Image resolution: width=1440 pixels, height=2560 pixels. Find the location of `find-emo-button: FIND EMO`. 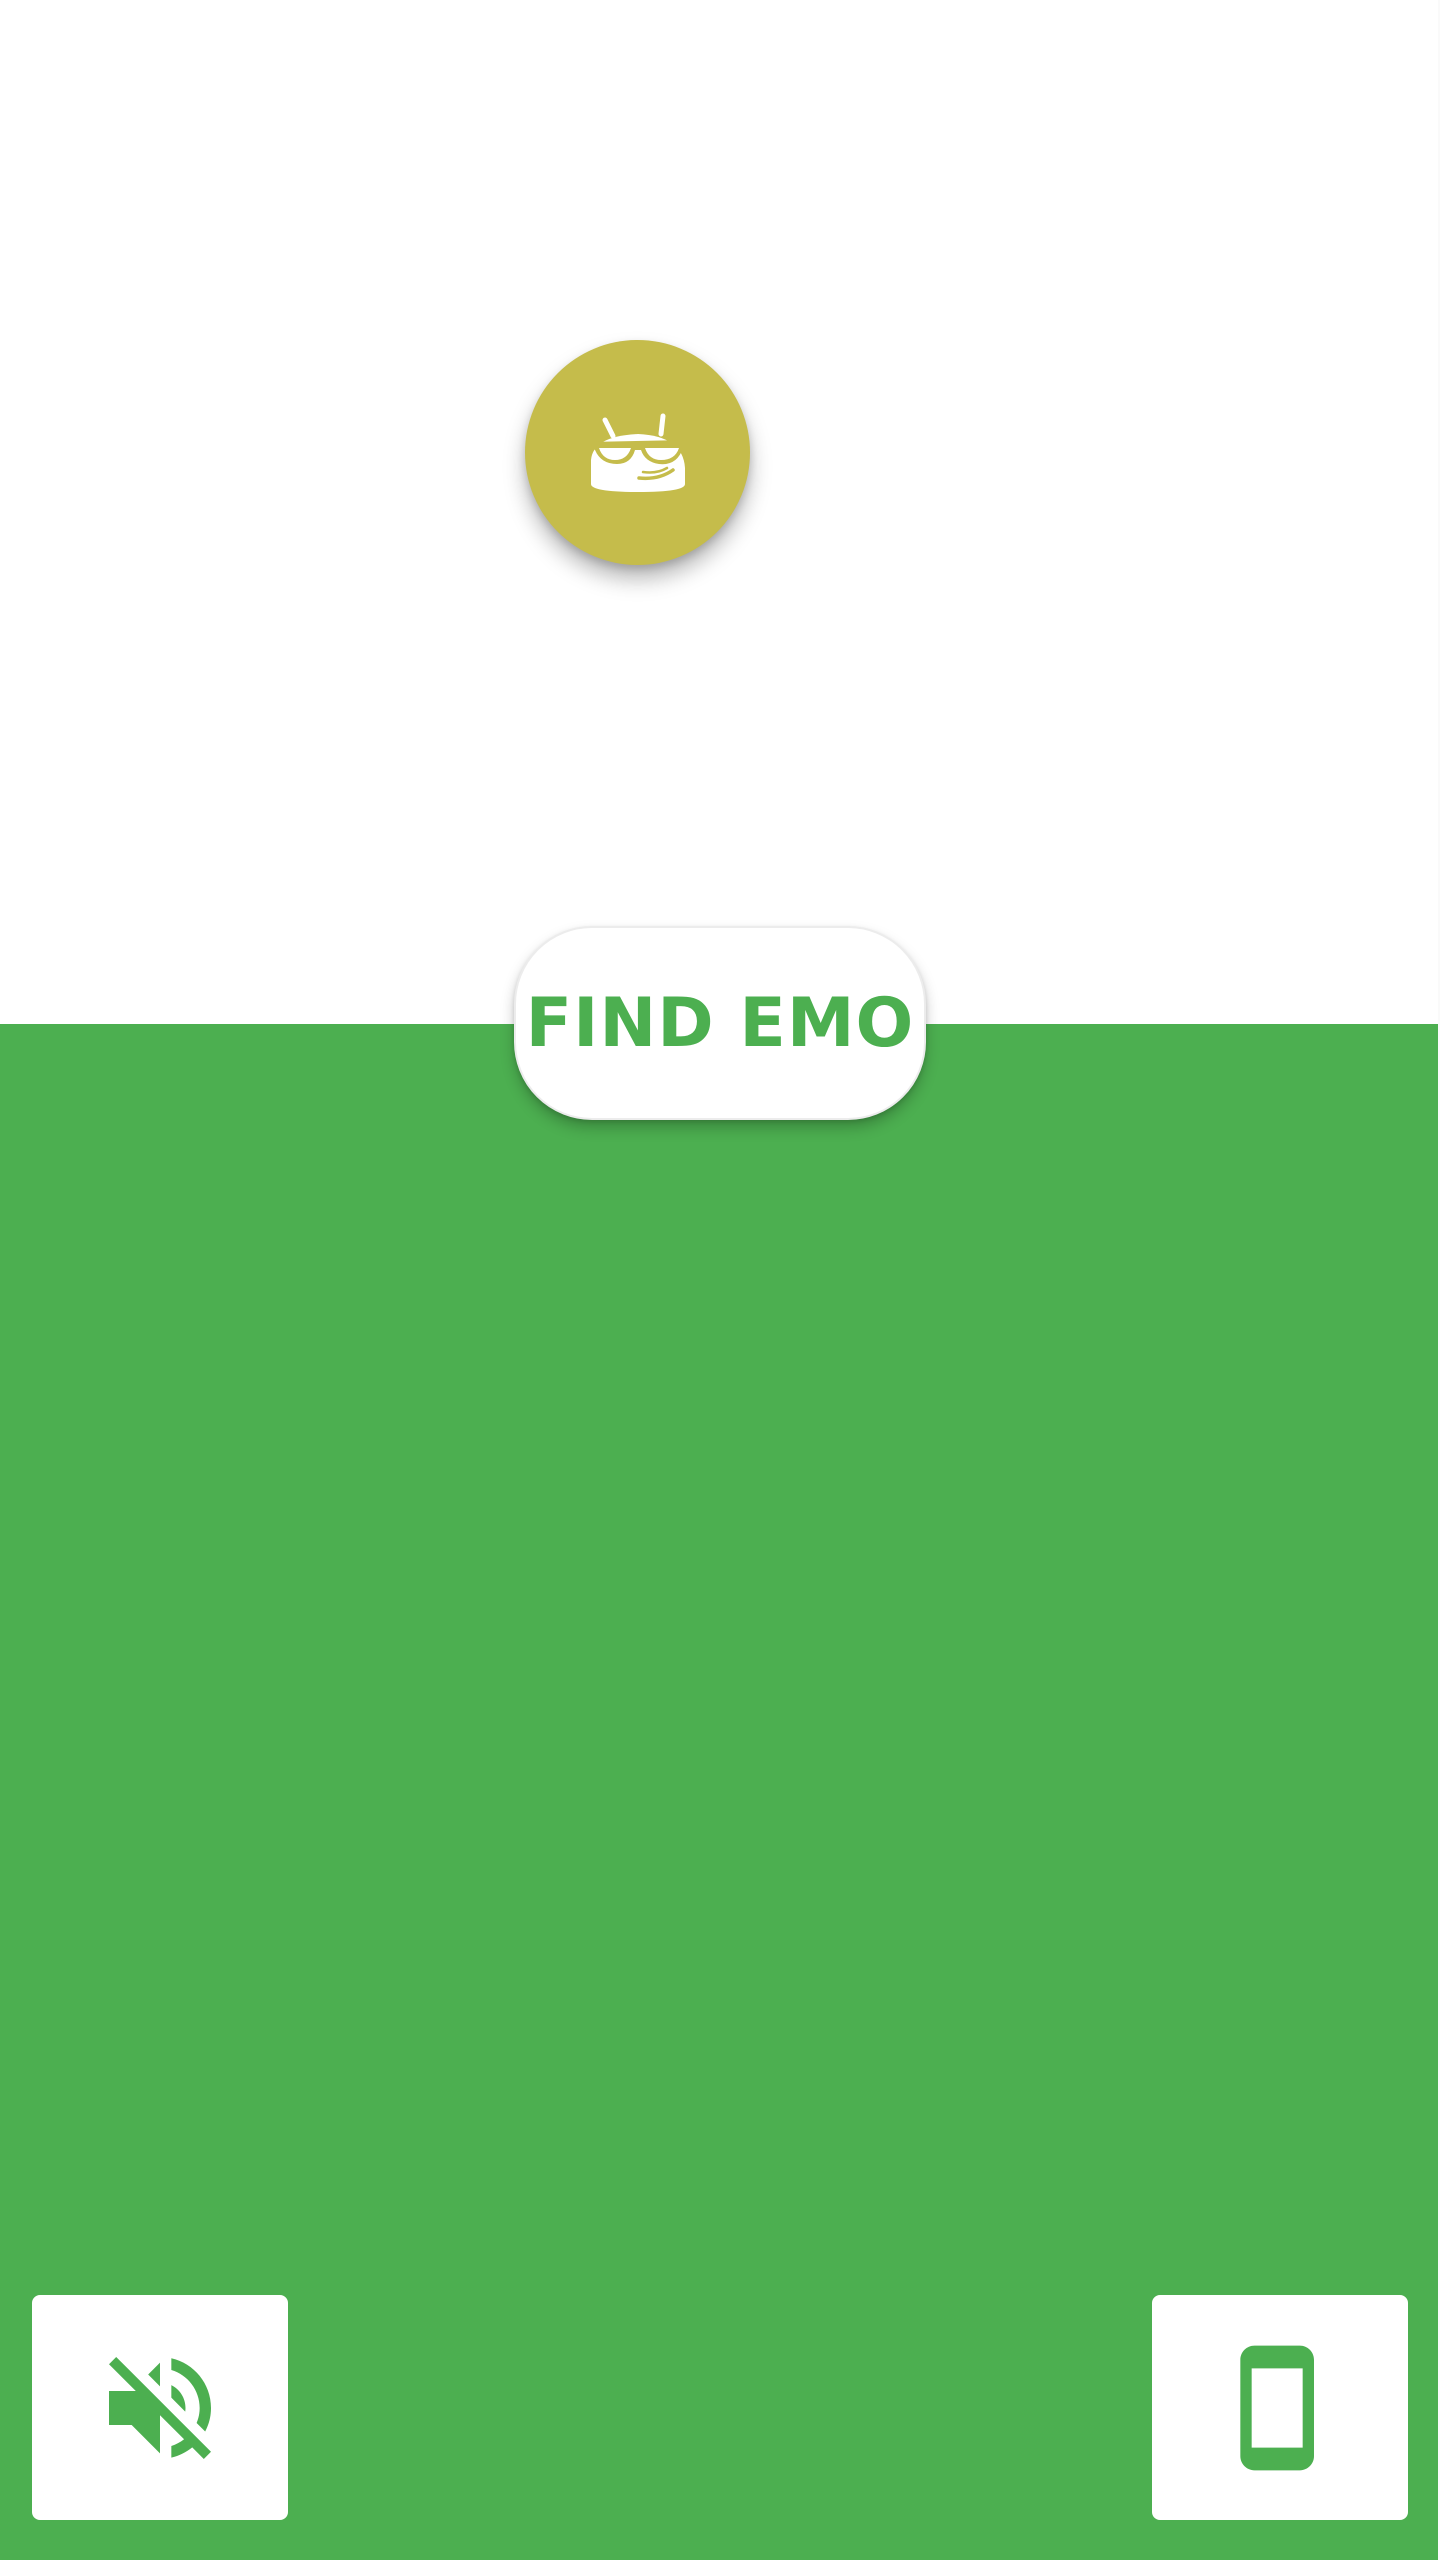

find-emo-button: FIND EMO is located at coordinates (720, 1023).